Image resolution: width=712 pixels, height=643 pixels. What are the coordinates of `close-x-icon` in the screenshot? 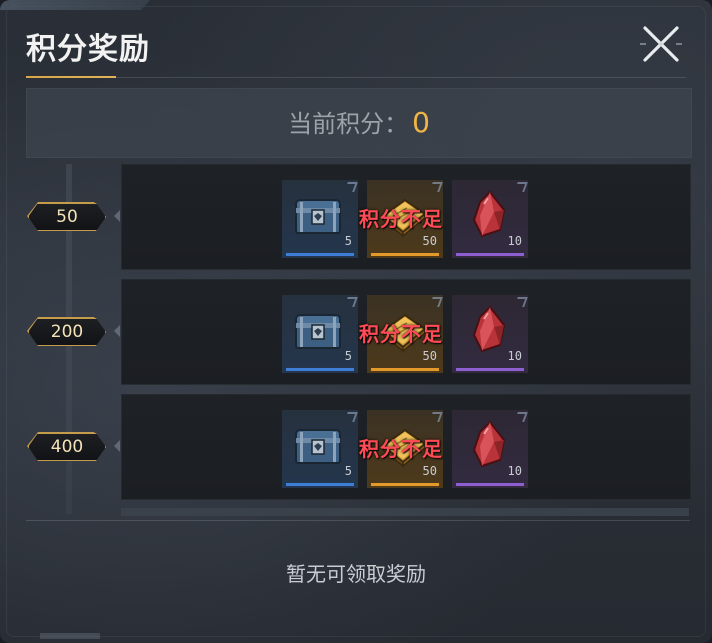 It's located at (661, 44).